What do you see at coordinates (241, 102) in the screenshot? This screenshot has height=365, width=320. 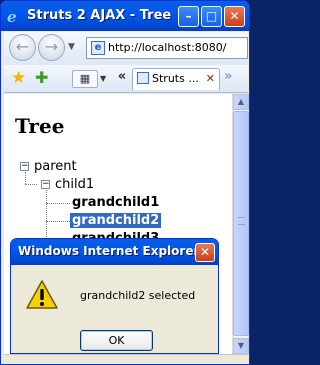 I see `scroll-up-button: ▲` at bounding box center [241, 102].